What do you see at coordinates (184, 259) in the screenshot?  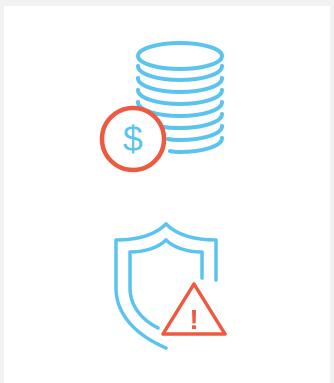 I see `shield-inner-right` at bounding box center [184, 259].